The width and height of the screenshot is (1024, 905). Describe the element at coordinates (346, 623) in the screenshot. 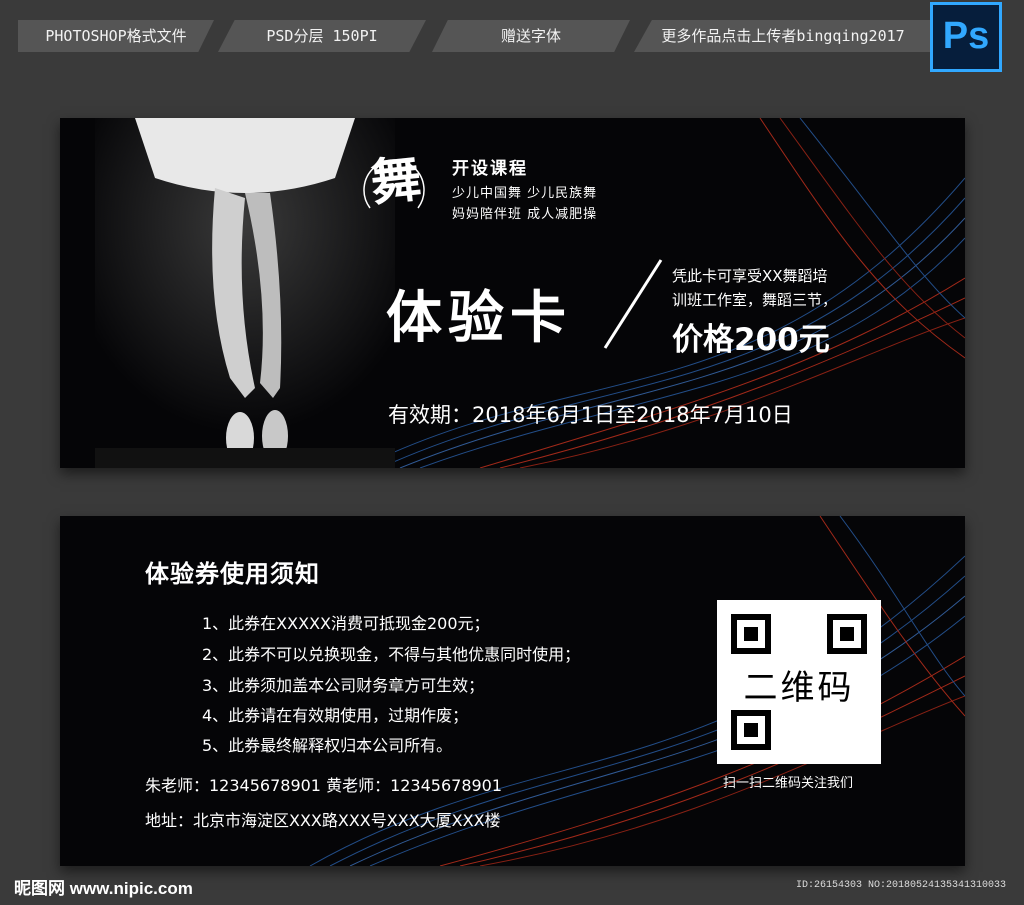

I see `rule-1: 1、此券在XXXXX消费可抵现金200元；` at that location.